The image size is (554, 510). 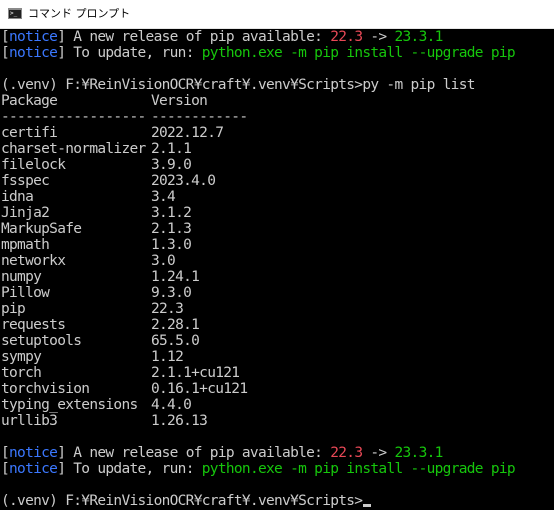 I want to click on package-version: 1.24.1, so click(x=175, y=277).